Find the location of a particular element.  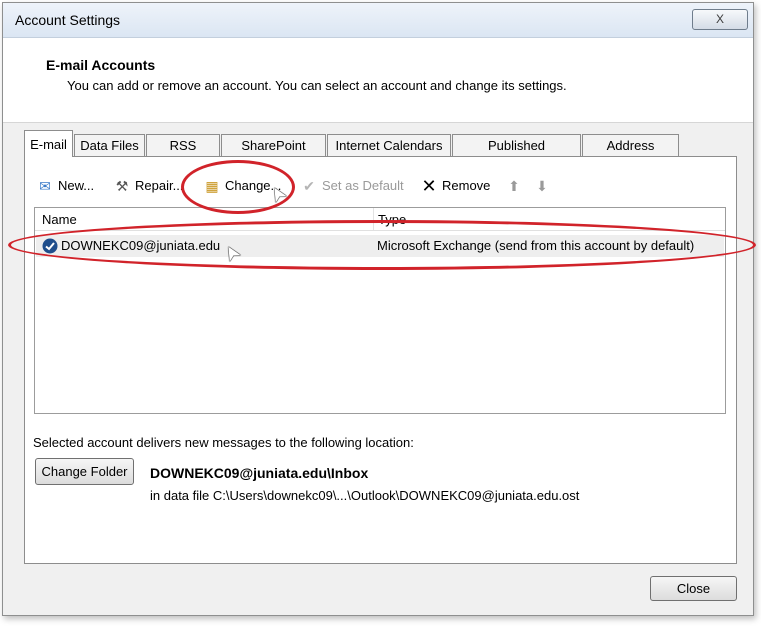

column-name-header: Name is located at coordinates (59, 219).